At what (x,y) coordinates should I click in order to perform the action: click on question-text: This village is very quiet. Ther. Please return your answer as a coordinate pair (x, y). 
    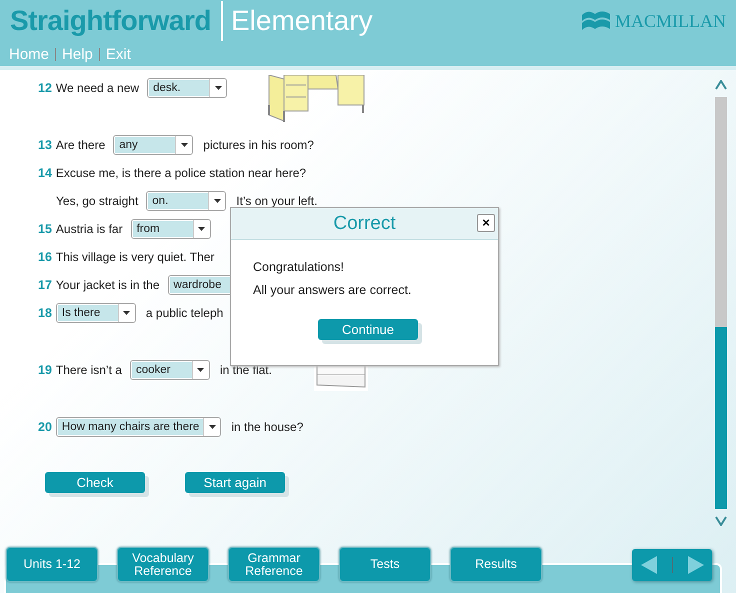
    Looking at the image, I should click on (135, 257).